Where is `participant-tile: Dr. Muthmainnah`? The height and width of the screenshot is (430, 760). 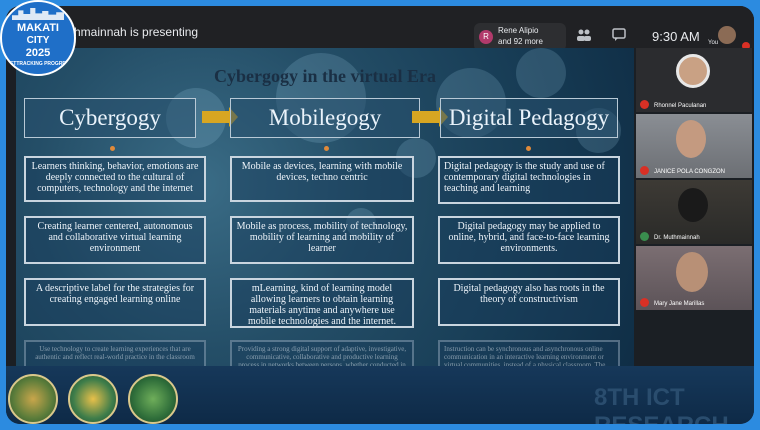 participant-tile: Dr. Muthmainnah is located at coordinates (694, 212).